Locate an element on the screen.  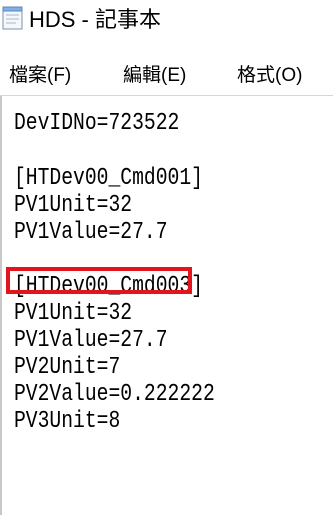
window-title: HDS - 記事本 is located at coordinates (95, 19).